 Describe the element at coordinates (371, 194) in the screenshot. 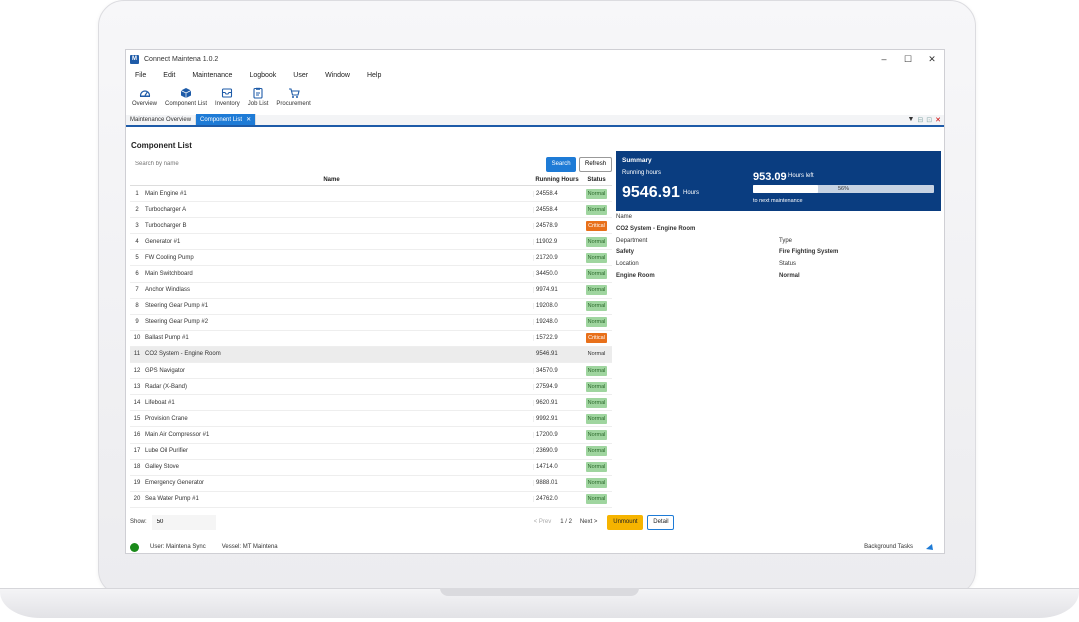

I see `table-row: 1 Main Engine #1 24558.4 Normal` at that location.